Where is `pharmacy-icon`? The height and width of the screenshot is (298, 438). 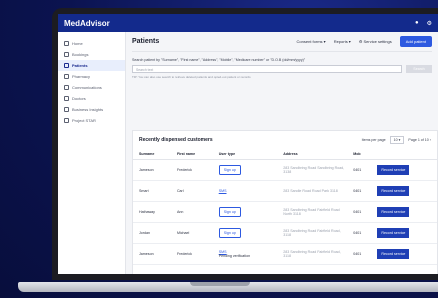
pharmacy-icon is located at coordinates (66, 76).